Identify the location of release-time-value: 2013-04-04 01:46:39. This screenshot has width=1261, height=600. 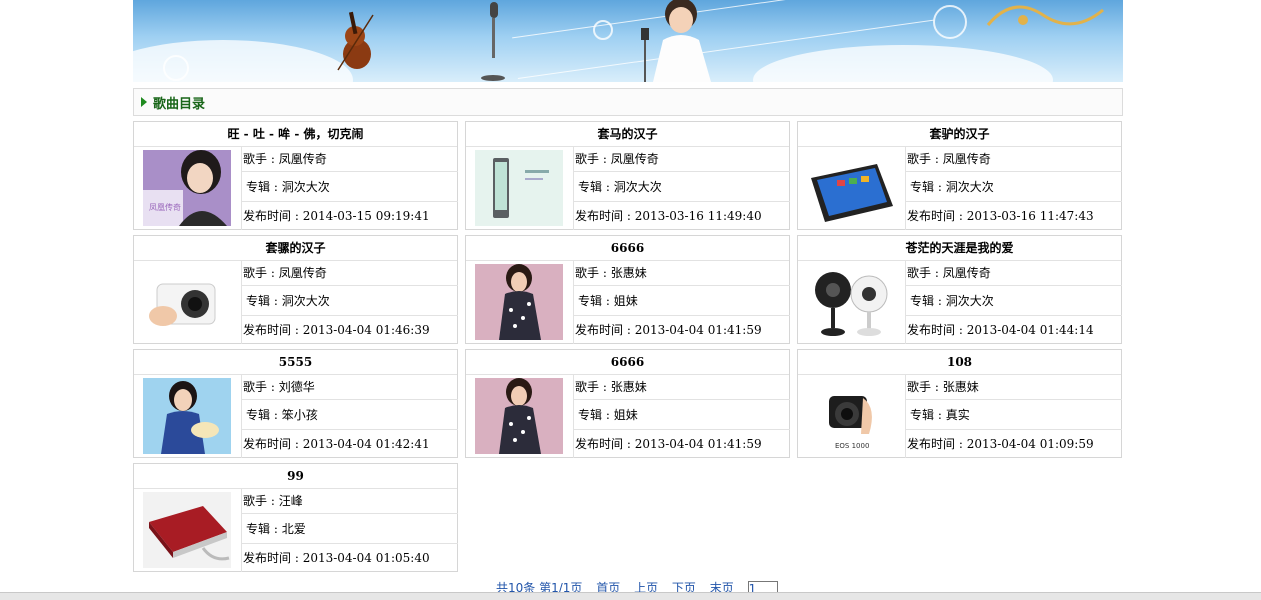
(366, 330).